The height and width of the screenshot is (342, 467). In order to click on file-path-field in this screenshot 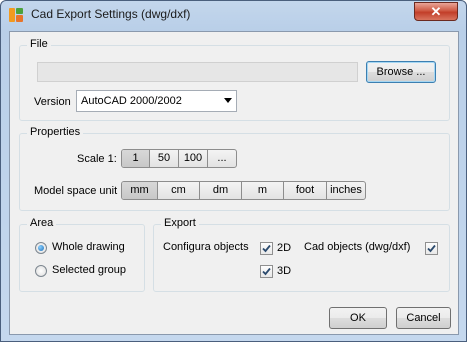, I will do `click(197, 72)`.